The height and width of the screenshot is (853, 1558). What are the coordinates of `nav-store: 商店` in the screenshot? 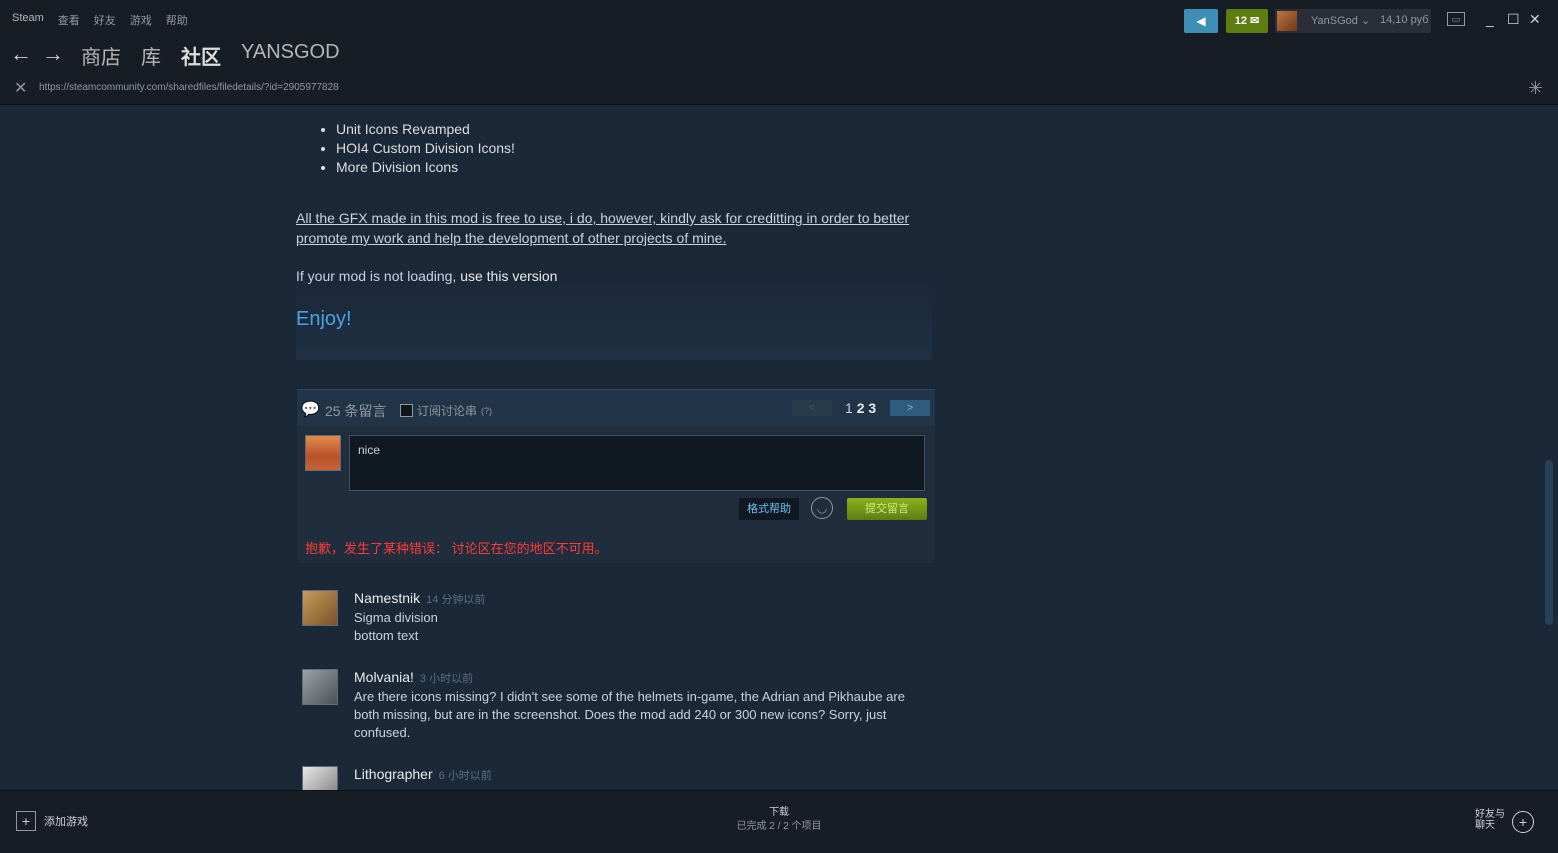 It's located at (101, 55).